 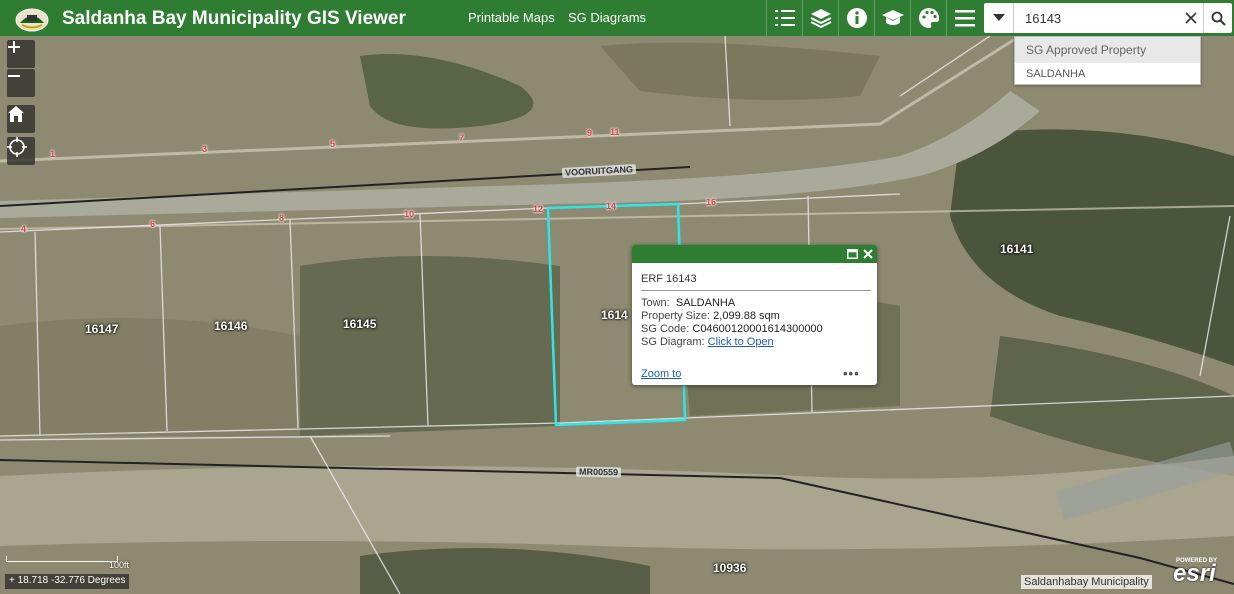 I want to click on town-value: SALDANHA, so click(x=705, y=303).